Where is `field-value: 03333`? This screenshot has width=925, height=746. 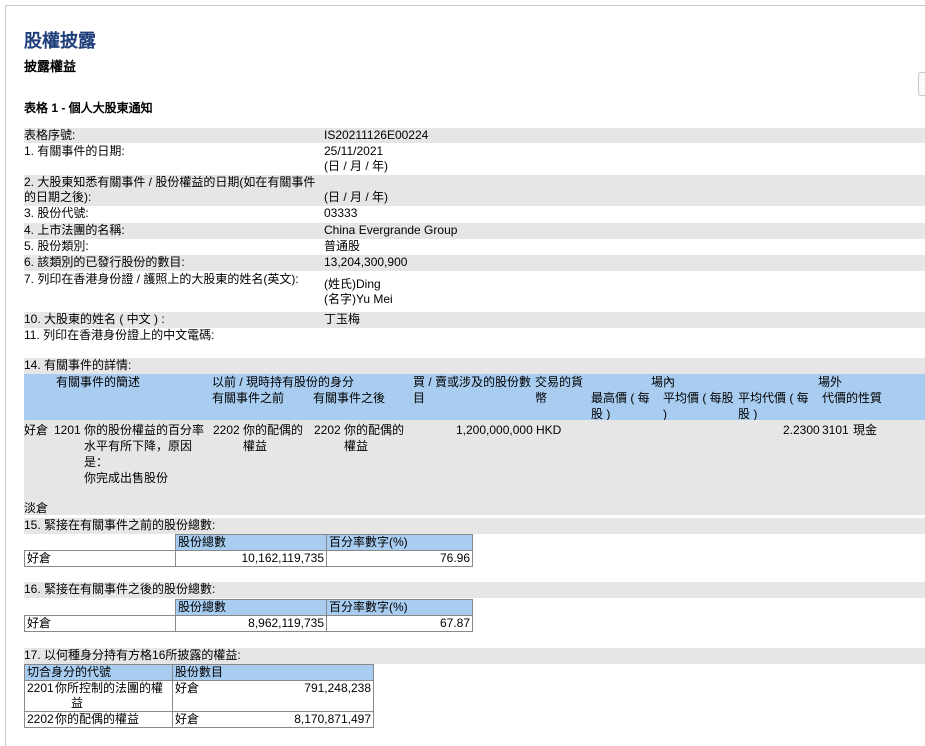 field-value: 03333 is located at coordinates (341, 213).